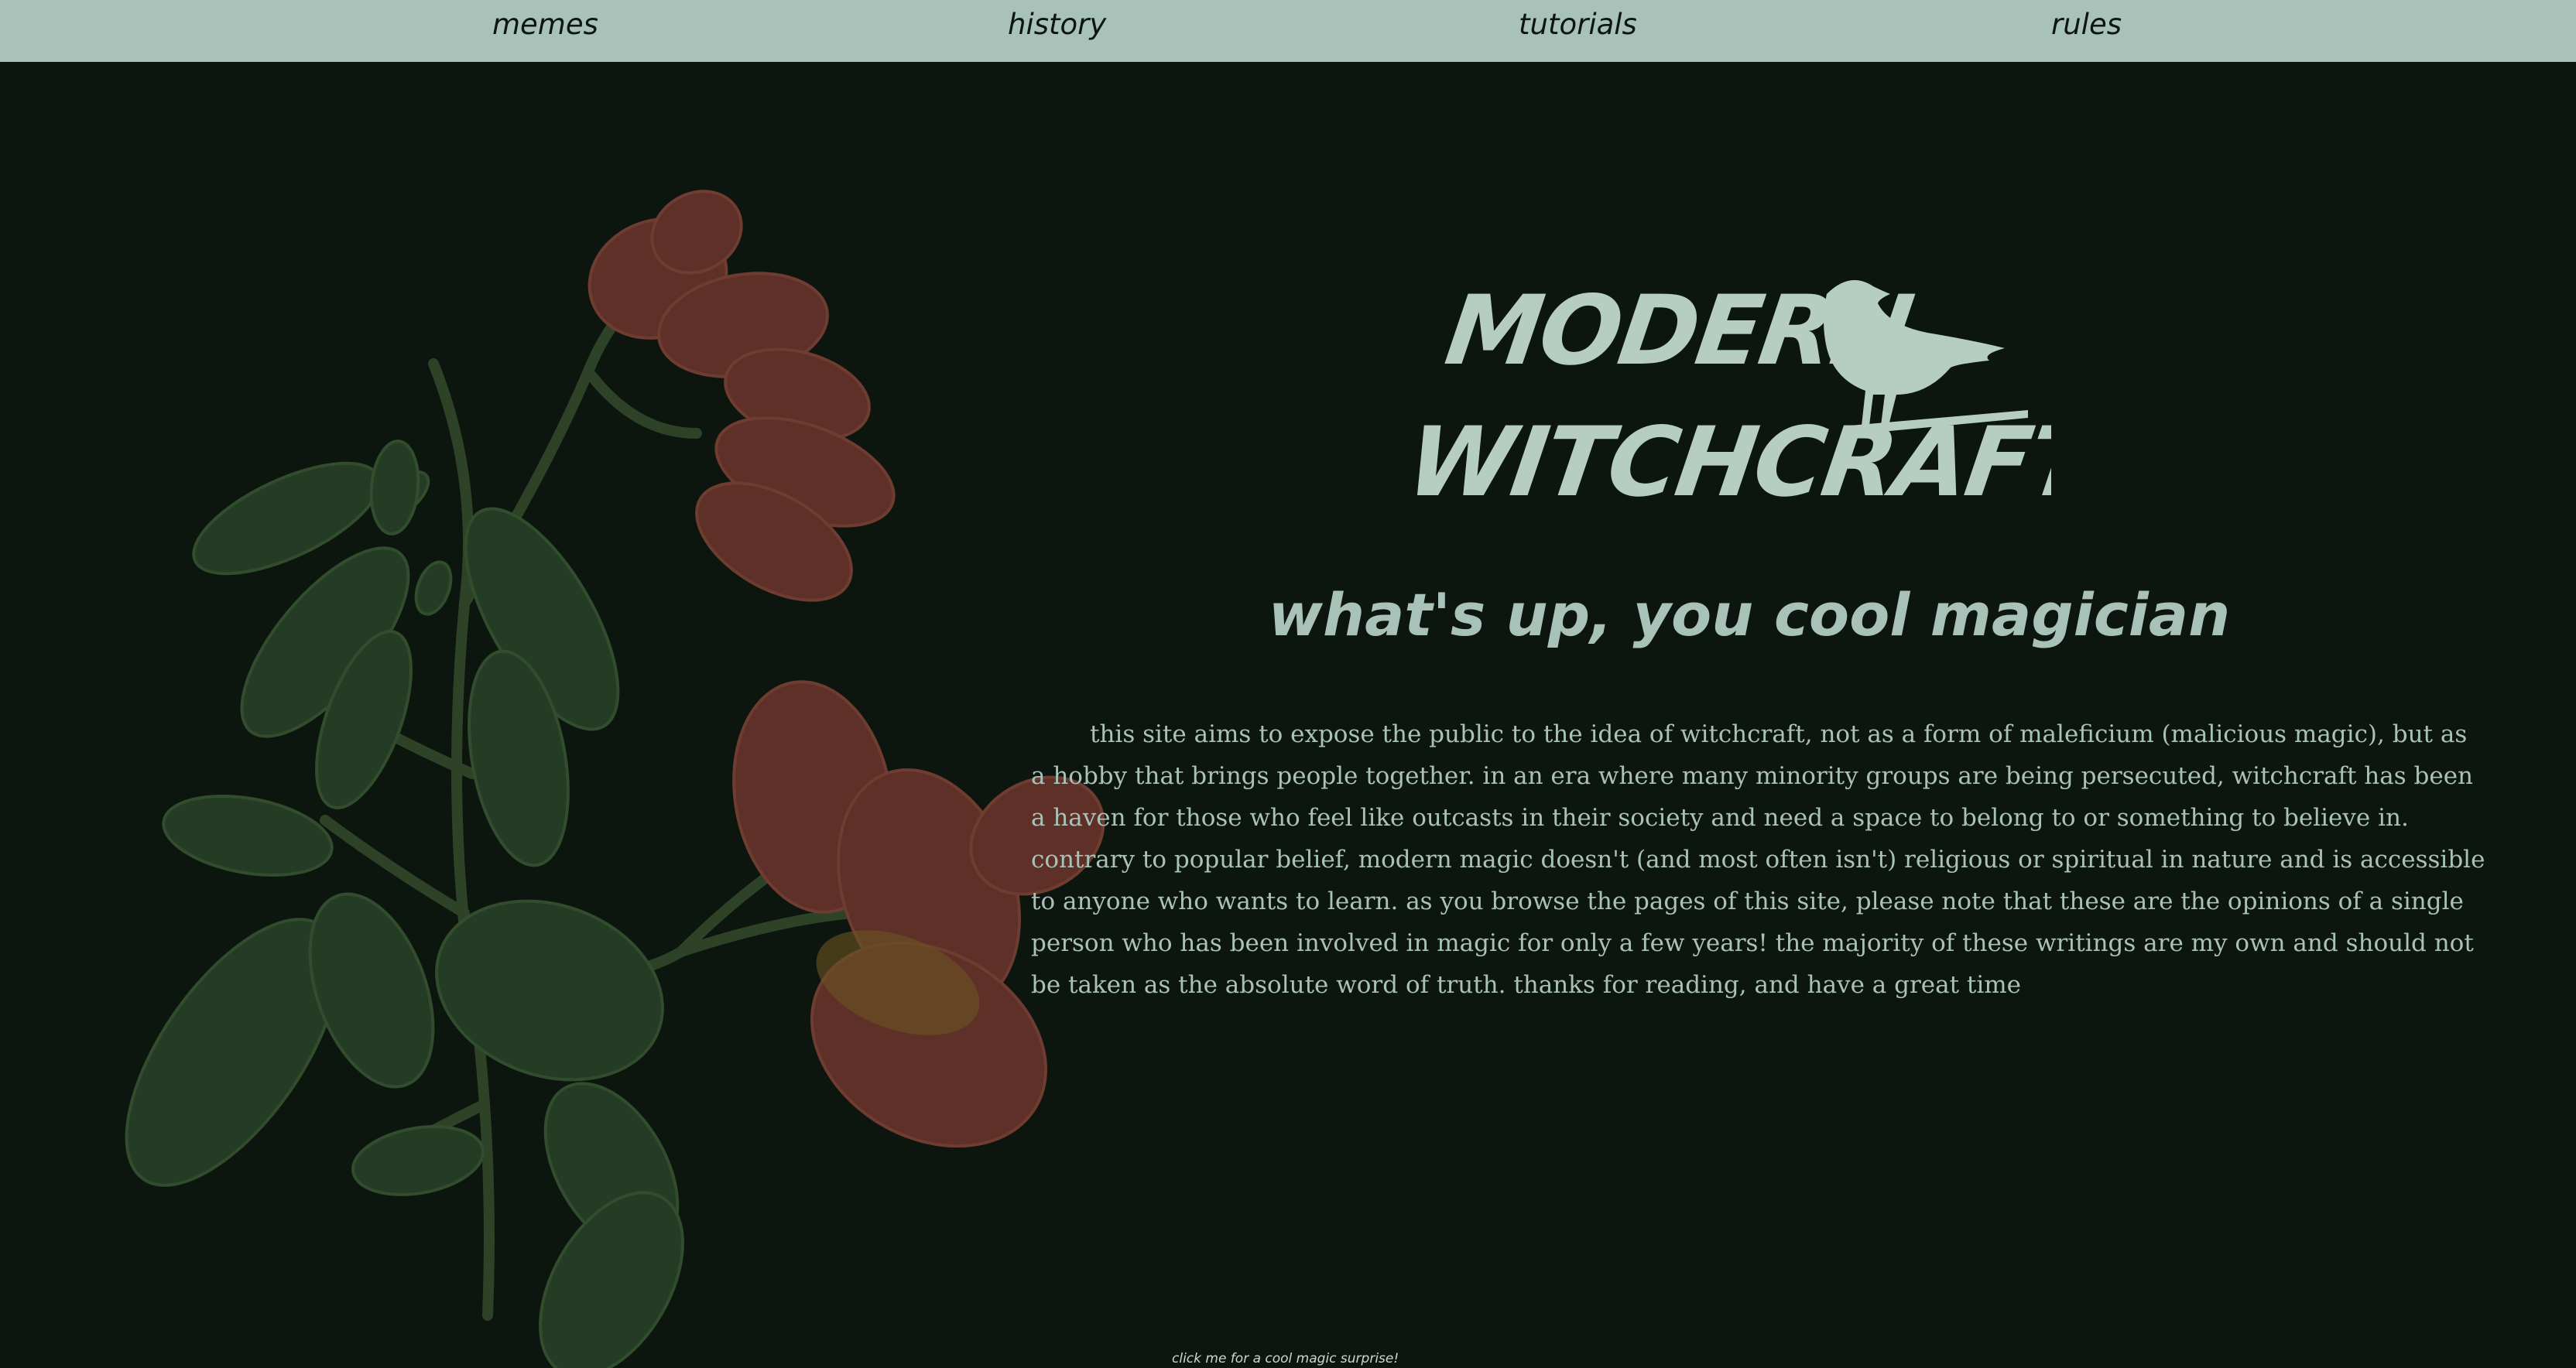 The height and width of the screenshot is (1368, 2576). What do you see at coordinates (1288, 31) in the screenshot?
I see `top-navbar: memes history tutorials rules` at bounding box center [1288, 31].